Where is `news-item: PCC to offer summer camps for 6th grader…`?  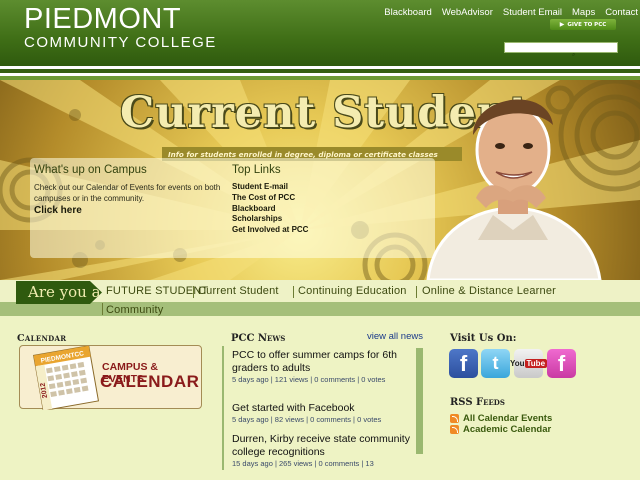 news-item: PCC to offer summer camps for 6th grader… is located at coordinates (321, 367).